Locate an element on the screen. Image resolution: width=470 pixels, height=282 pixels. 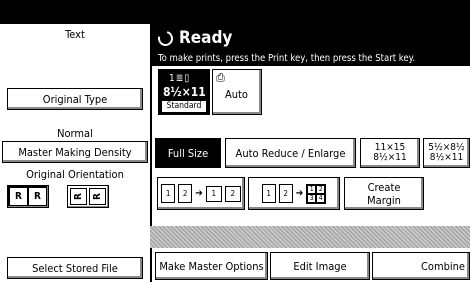
paper-size: 8½×11 is located at coordinates (184, 92).